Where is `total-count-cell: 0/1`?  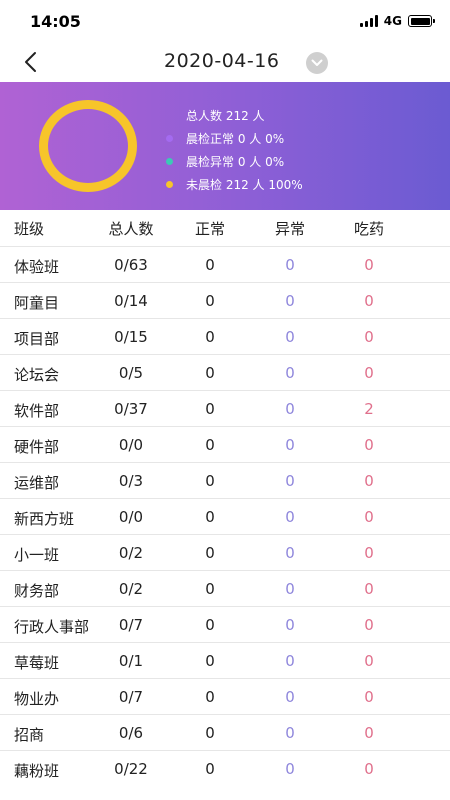 total-count-cell: 0/1 is located at coordinates (131, 661).